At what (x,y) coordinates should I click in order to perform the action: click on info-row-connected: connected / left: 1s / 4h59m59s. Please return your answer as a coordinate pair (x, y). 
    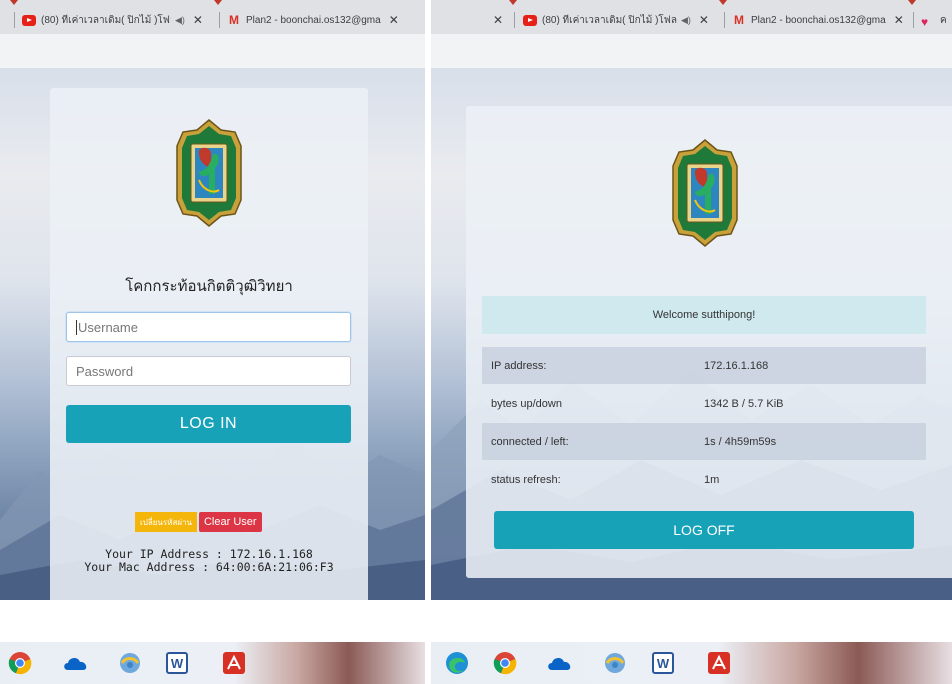
    Looking at the image, I should click on (704, 441).